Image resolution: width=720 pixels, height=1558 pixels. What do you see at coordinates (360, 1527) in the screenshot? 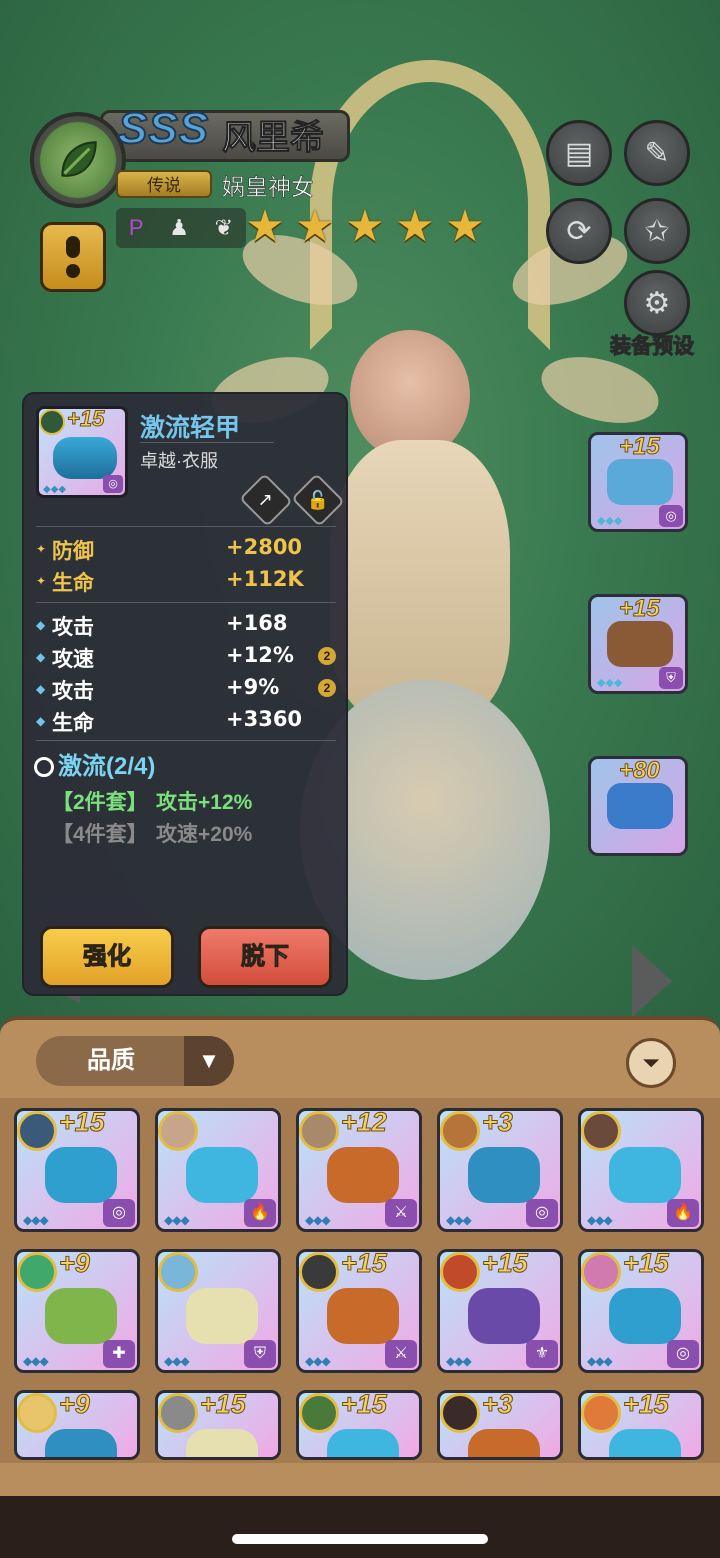
I see `bottom-bar` at bounding box center [360, 1527].